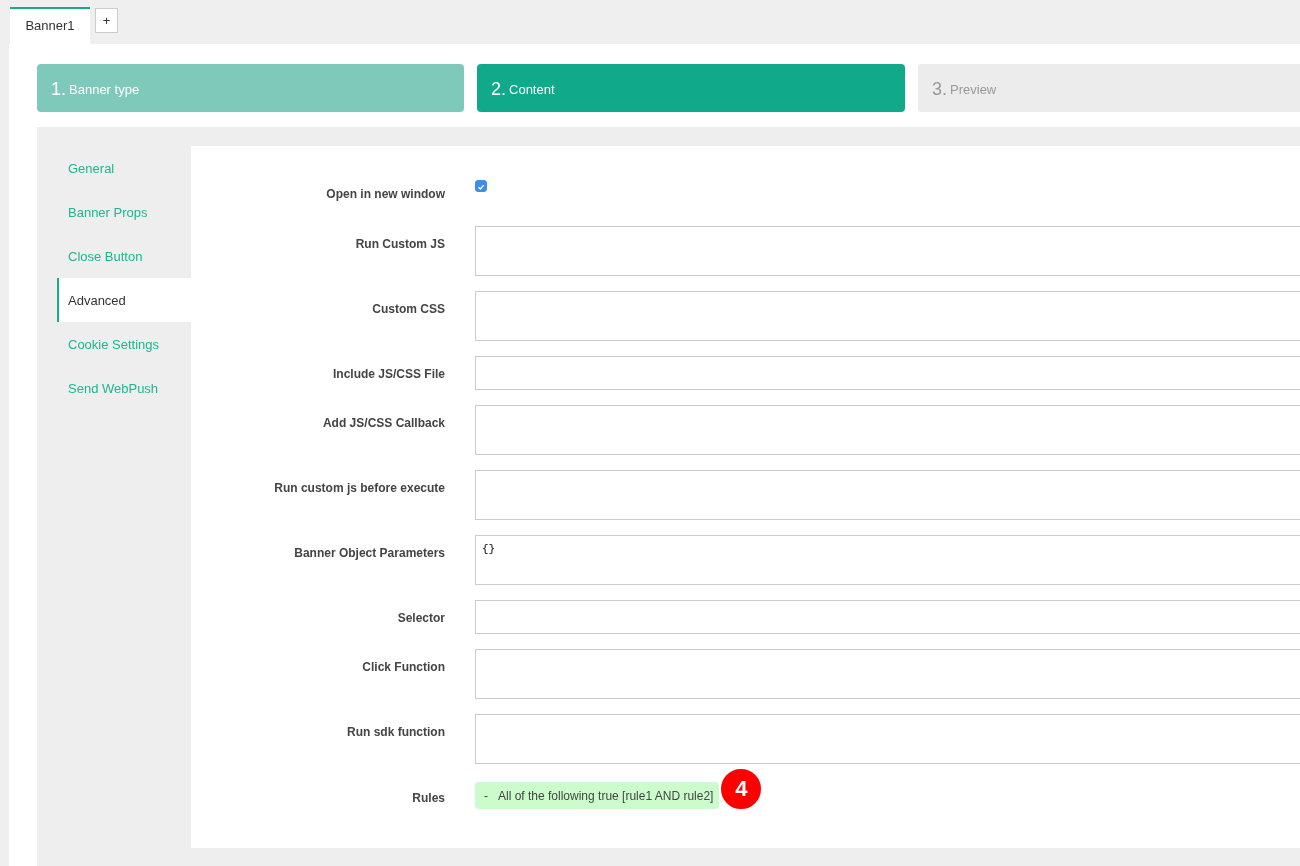  What do you see at coordinates (408, 308) in the screenshot?
I see `field-label: Custom CSS` at bounding box center [408, 308].